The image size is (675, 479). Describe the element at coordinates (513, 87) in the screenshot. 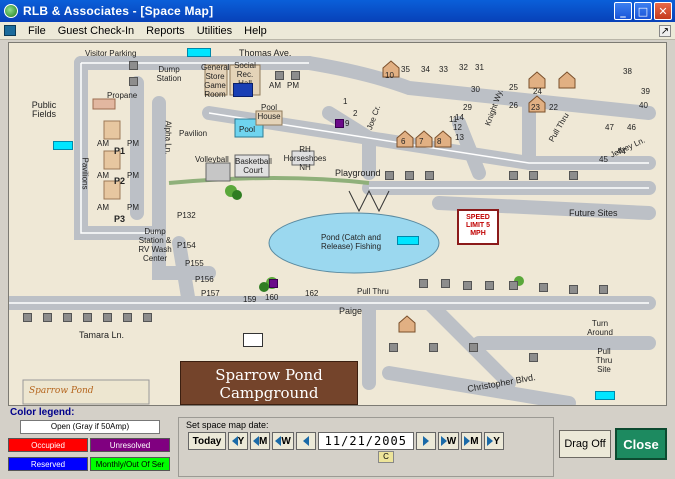

I see `site-25: 25` at that location.